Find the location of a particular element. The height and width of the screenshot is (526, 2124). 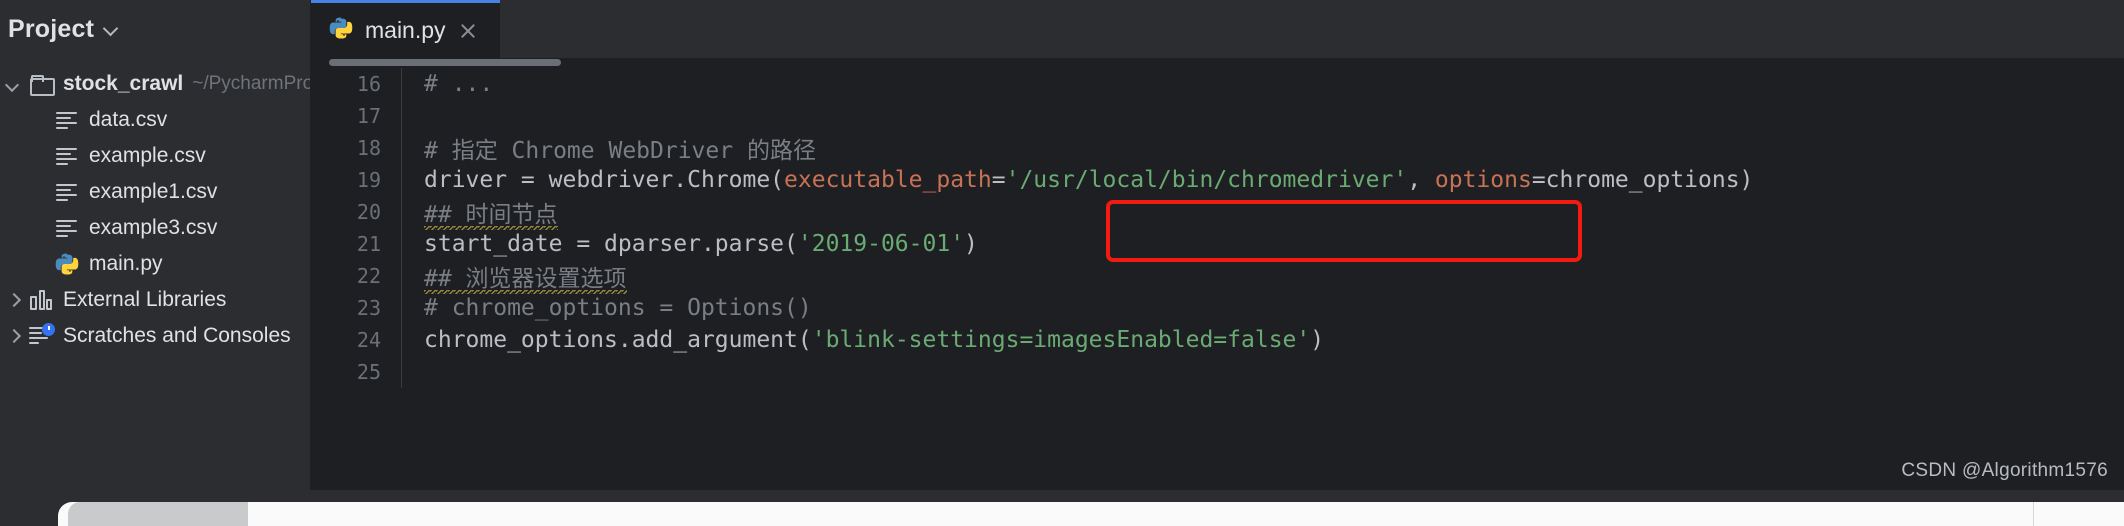

code-line: 23 # chrome_options = Options() is located at coordinates (1217, 308).